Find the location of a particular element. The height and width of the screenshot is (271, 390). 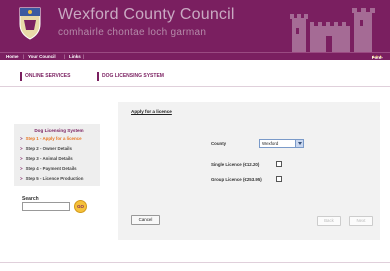

sidebar-title: Dog Licensing System is located at coordinates (59, 130).